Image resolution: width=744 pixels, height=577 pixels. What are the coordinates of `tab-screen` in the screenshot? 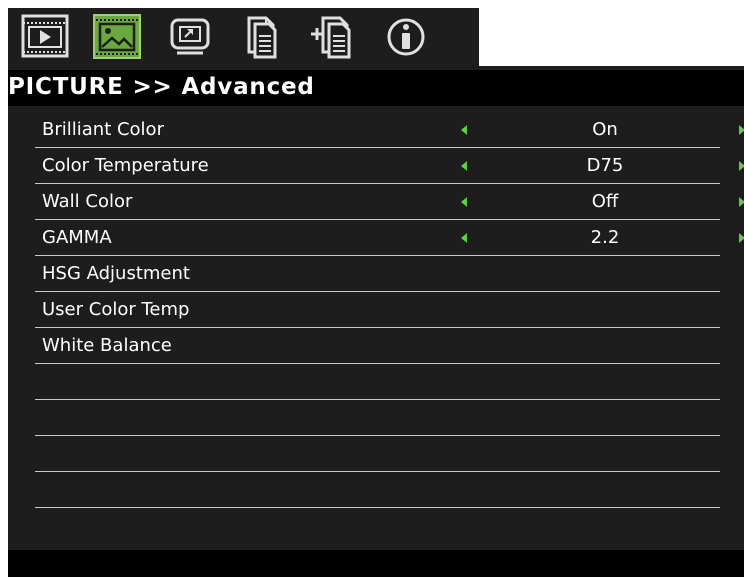 It's located at (190, 37).